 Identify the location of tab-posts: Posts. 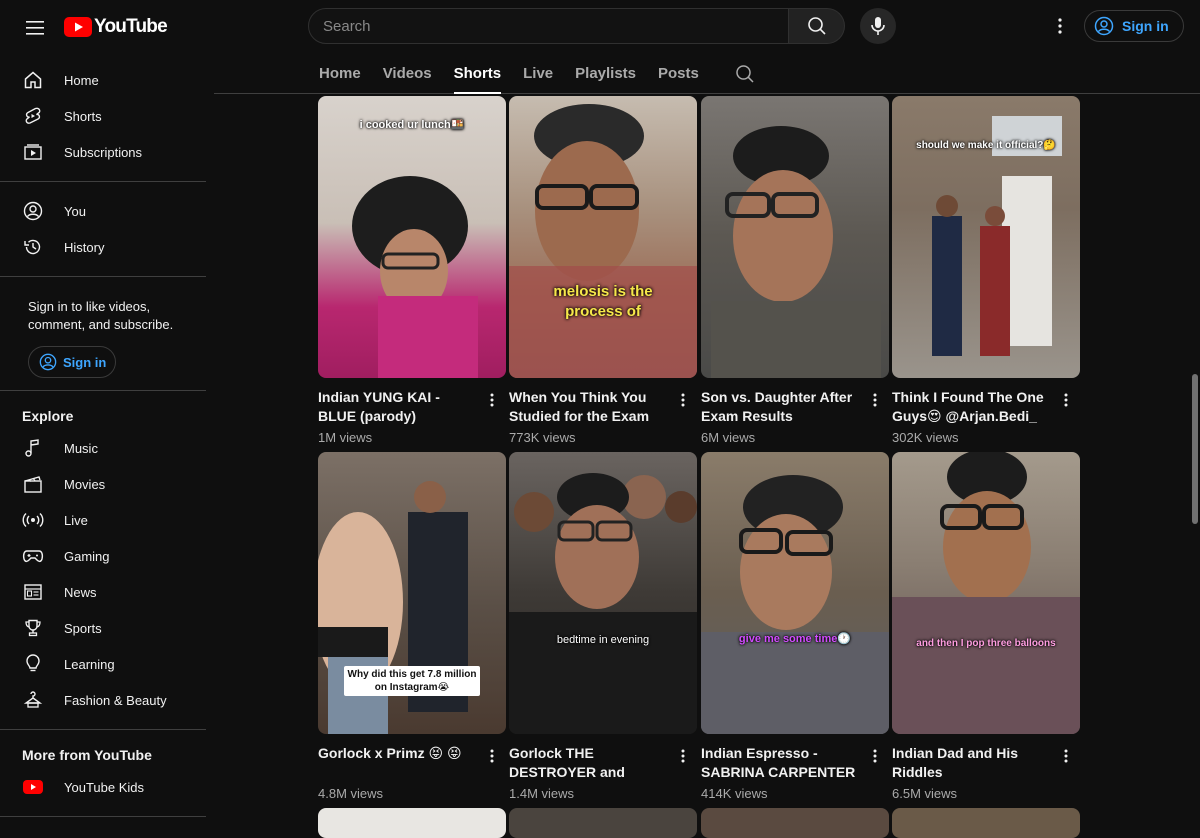
(678, 75).